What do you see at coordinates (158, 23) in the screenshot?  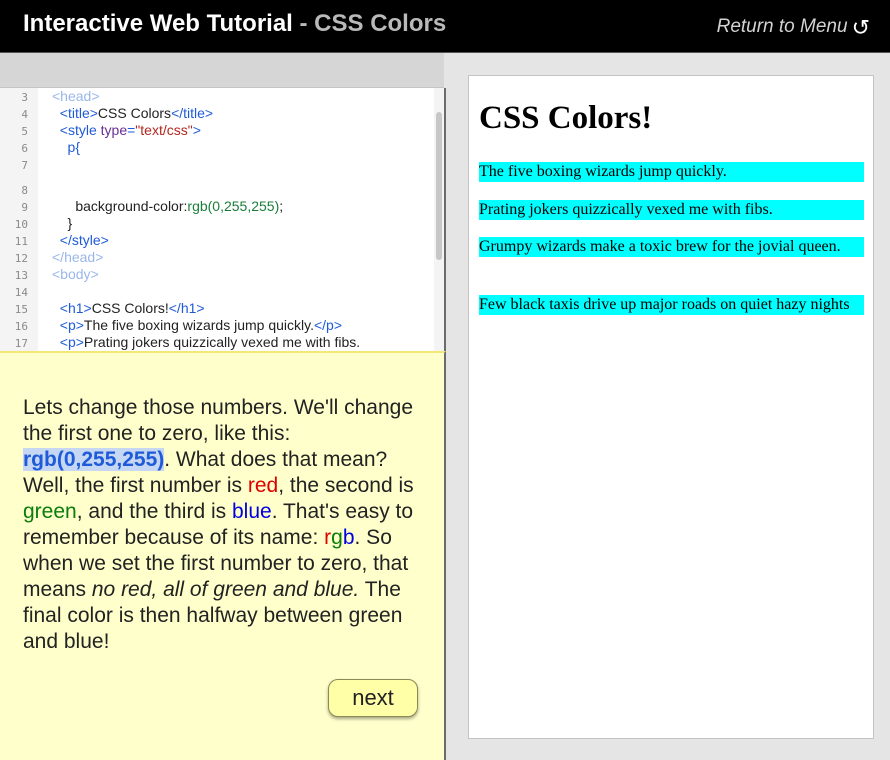 I see `app-title: Interactive Web Tutorial` at bounding box center [158, 23].